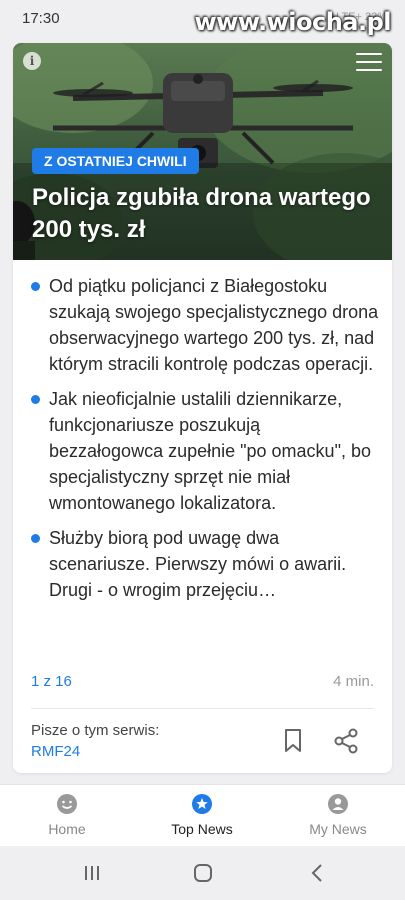 The width and height of the screenshot is (405, 900). I want to click on nav-my-news: My News, so click(338, 815).